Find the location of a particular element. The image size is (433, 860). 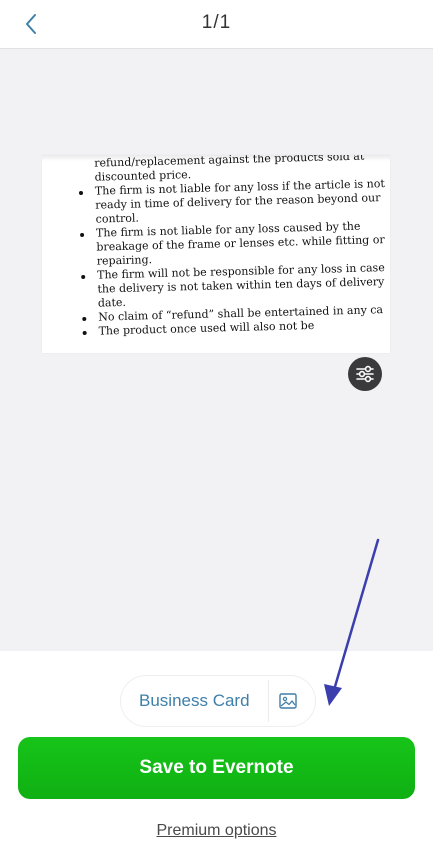

document-line: repairing. is located at coordinates (124, 260).